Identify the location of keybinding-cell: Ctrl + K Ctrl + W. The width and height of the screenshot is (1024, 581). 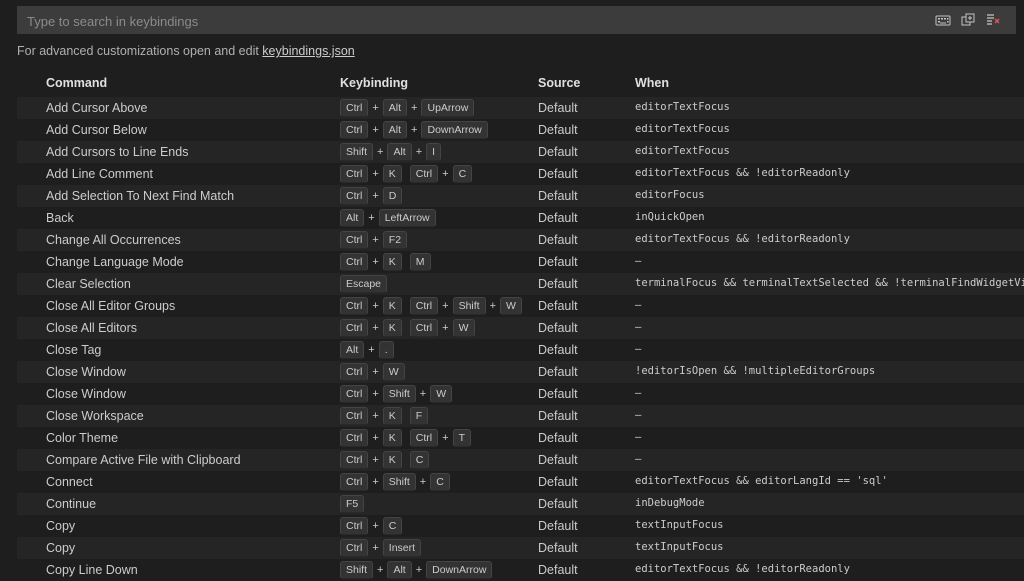
(407, 328).